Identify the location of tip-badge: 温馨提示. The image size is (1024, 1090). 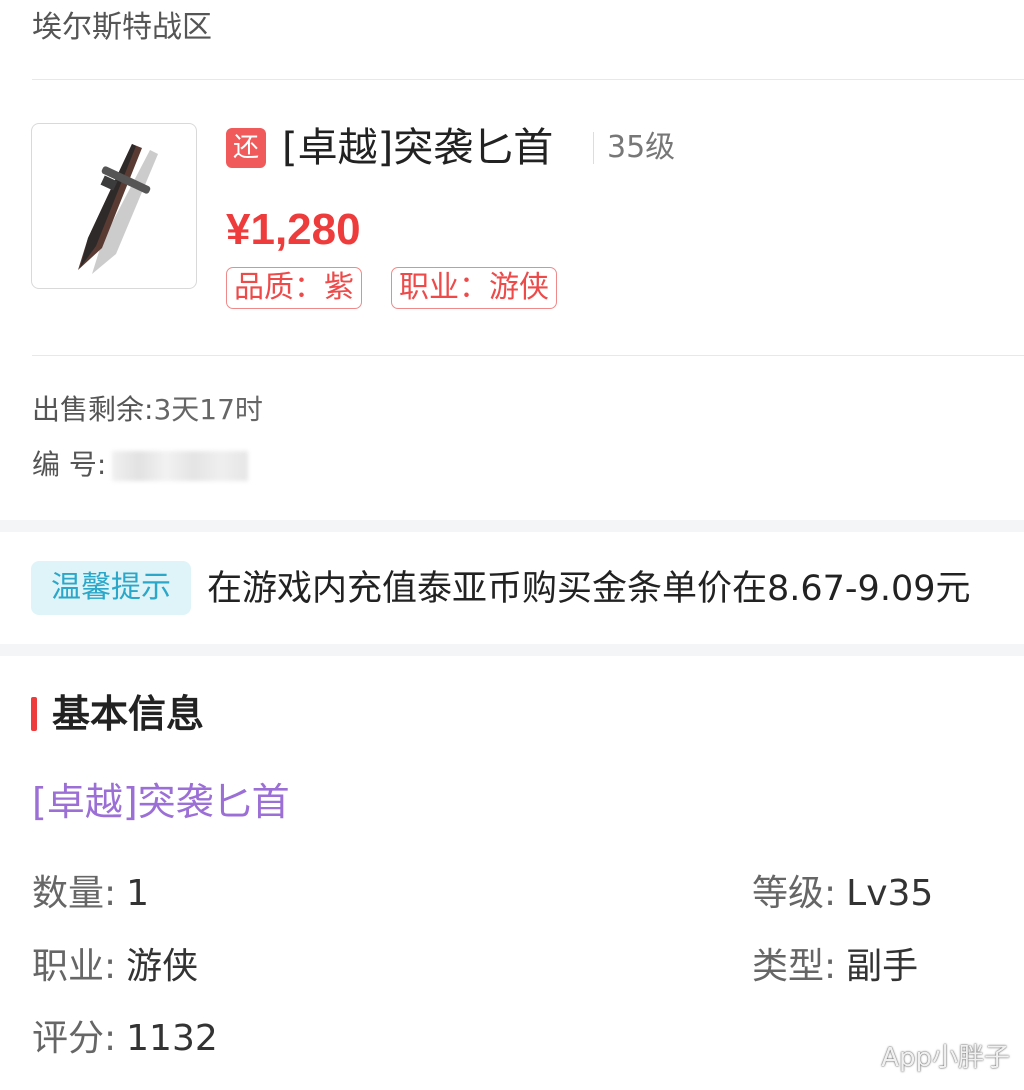
(111, 588).